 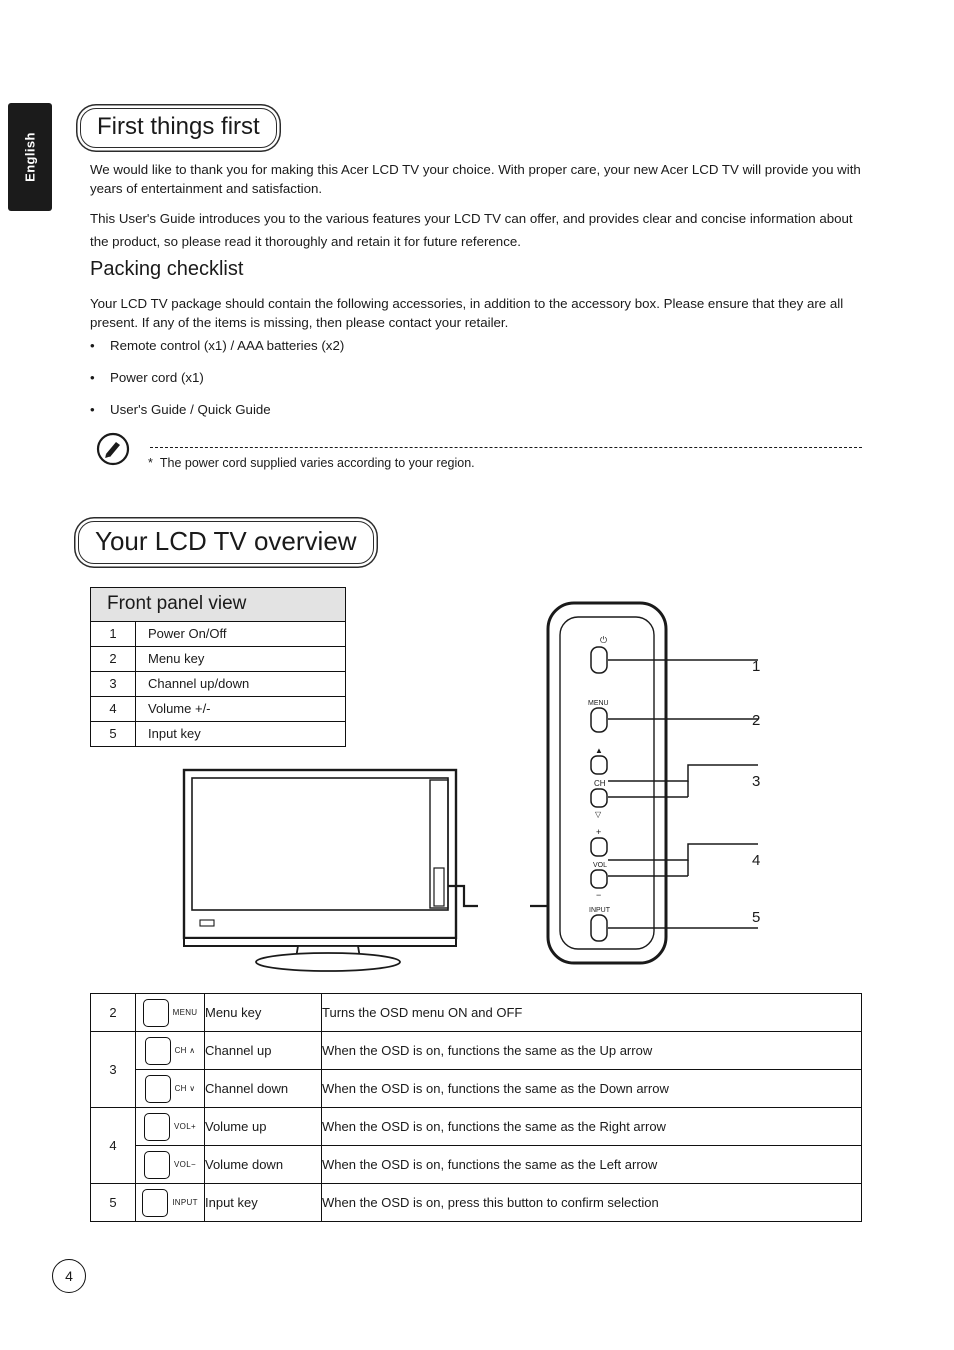 What do you see at coordinates (113, 634) in the screenshot?
I see `table-cell-number: 1` at bounding box center [113, 634].